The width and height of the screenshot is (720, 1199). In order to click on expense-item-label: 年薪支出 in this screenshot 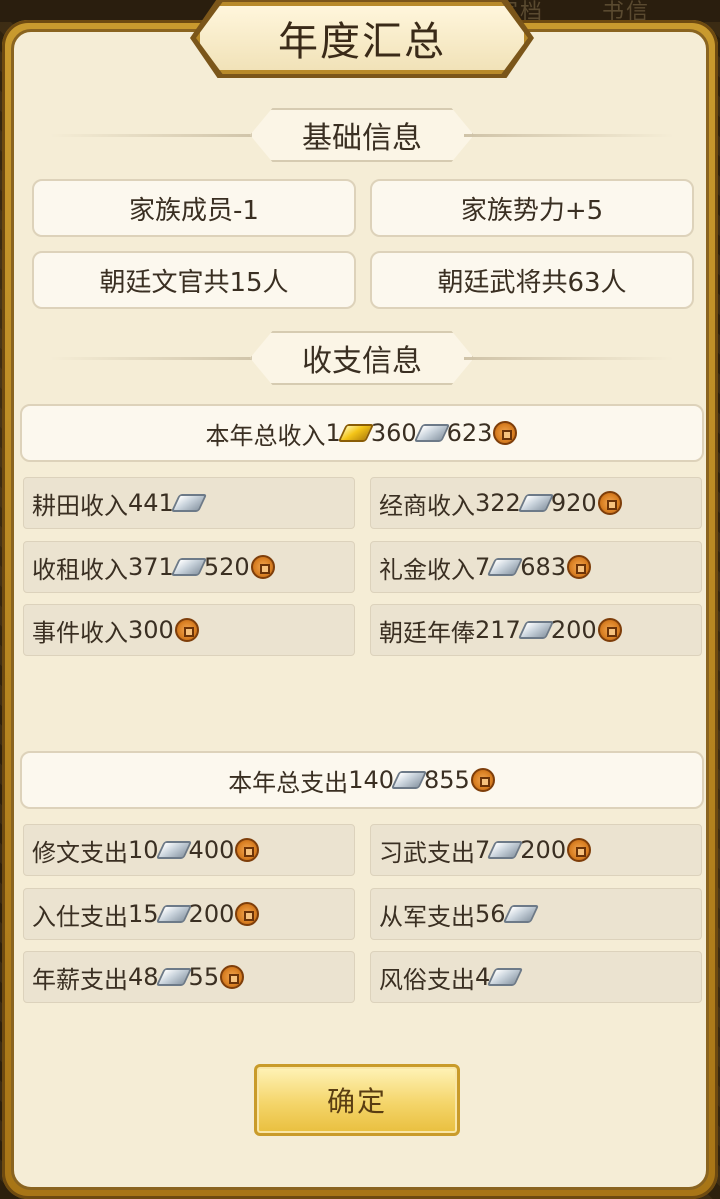, I will do `click(80, 979)`.